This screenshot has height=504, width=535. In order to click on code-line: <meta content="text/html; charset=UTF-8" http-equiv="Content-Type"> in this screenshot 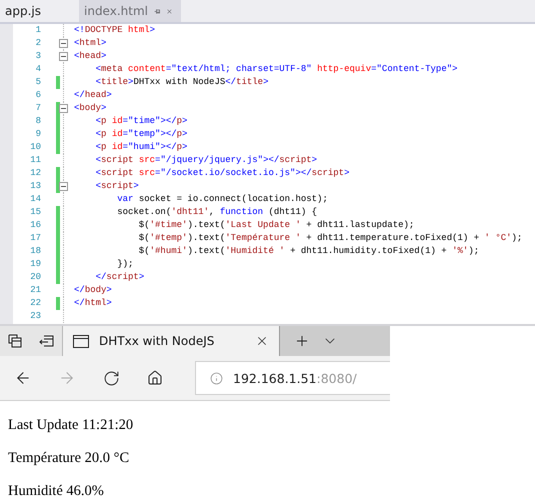, I will do `click(276, 69)`.